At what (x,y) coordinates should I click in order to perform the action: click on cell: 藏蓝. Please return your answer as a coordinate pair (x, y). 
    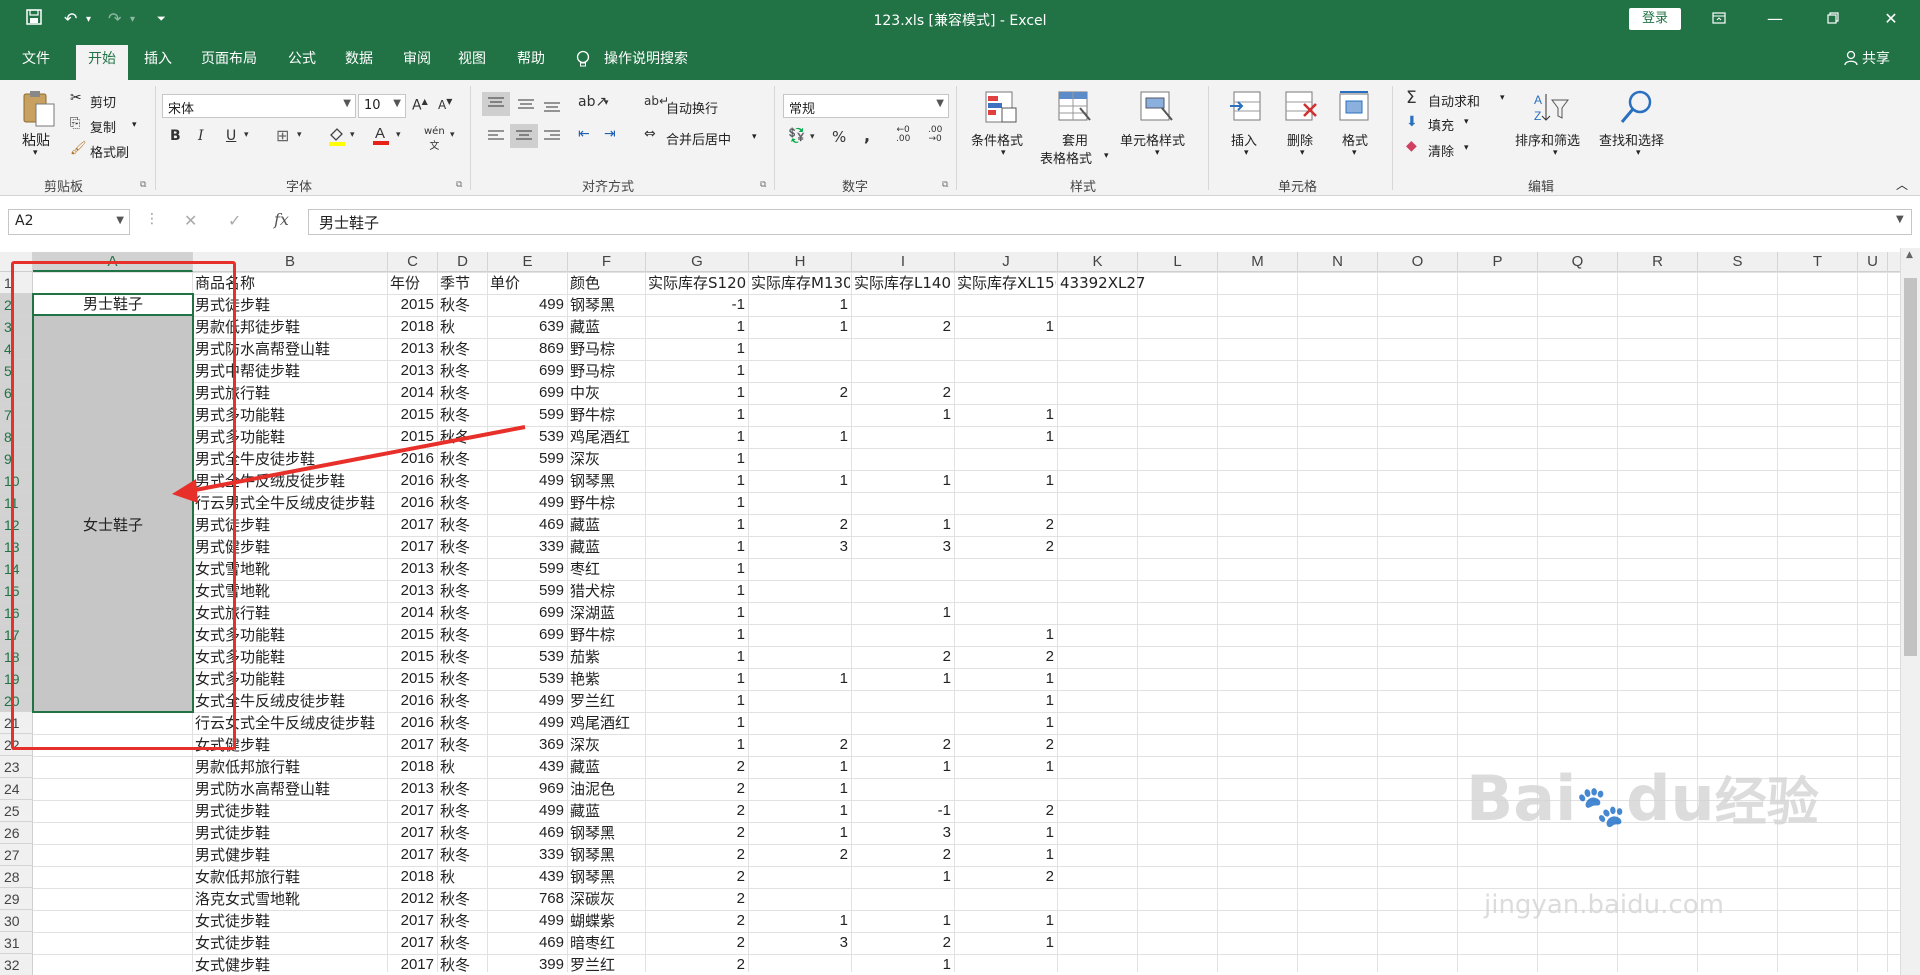
    Looking at the image, I should click on (607, 525).